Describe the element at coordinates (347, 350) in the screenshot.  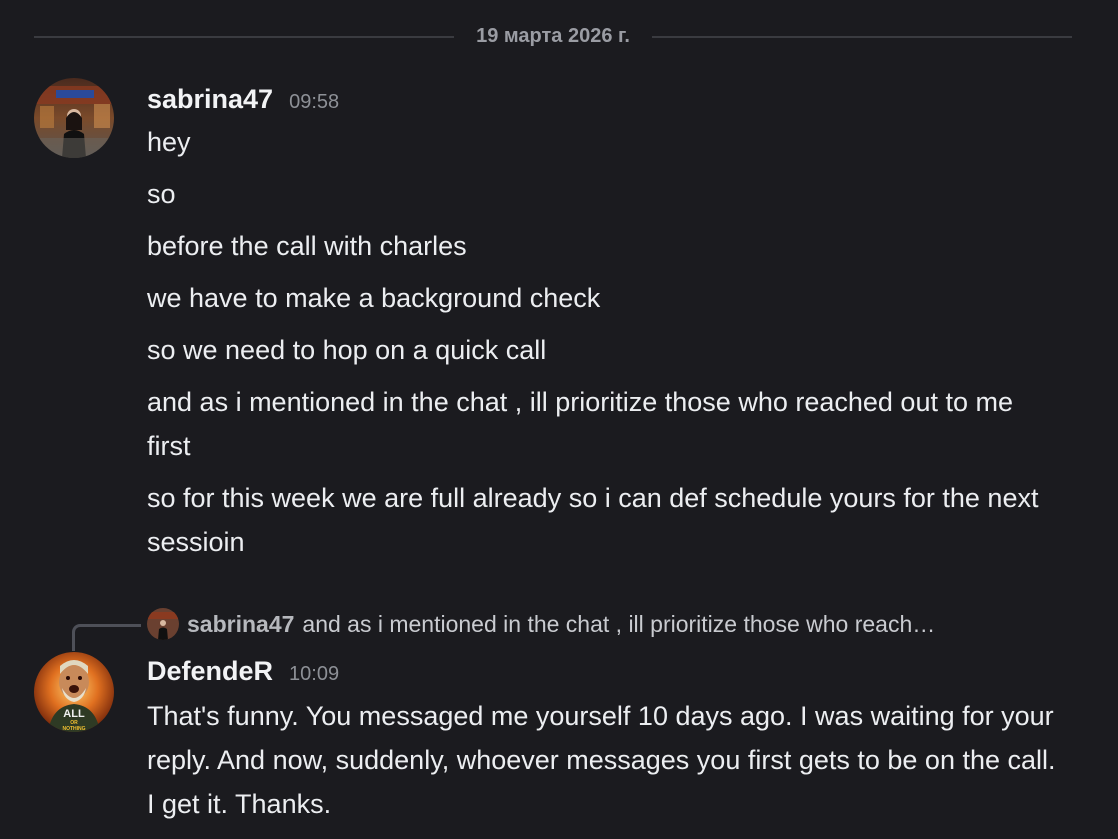
I see `message-line: so we need to hop on a quick call` at that location.